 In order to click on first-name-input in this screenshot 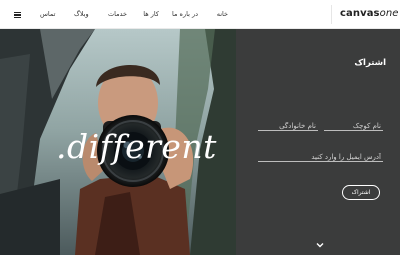, I will do `click(353, 126)`.